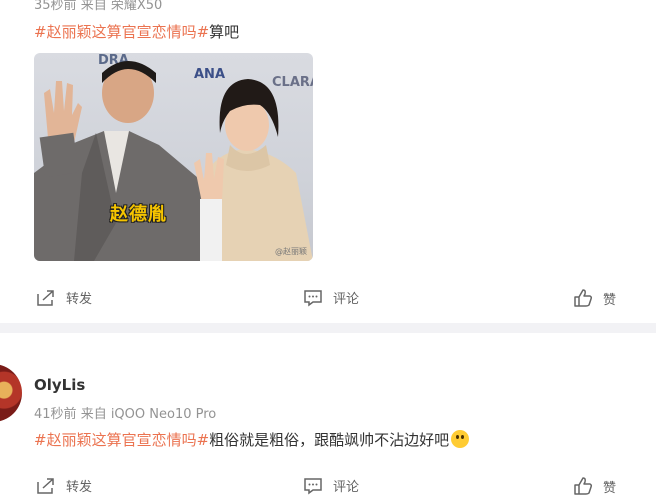 The image size is (656, 496). Describe the element at coordinates (79, 487) in the screenshot. I see `post2-repost-label: 转发` at that location.